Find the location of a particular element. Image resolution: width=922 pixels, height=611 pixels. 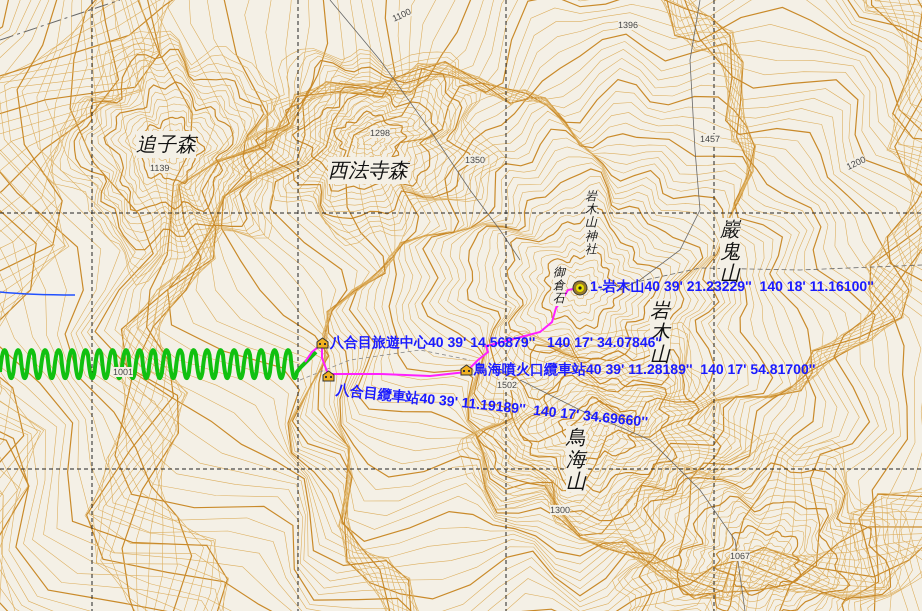

elevation-label: 1298 is located at coordinates (380, 133).